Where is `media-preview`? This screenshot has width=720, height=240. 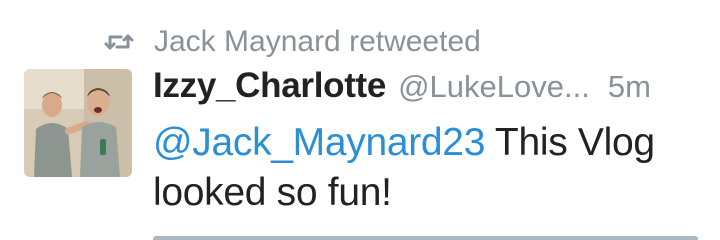 media-preview is located at coordinates (425, 238).